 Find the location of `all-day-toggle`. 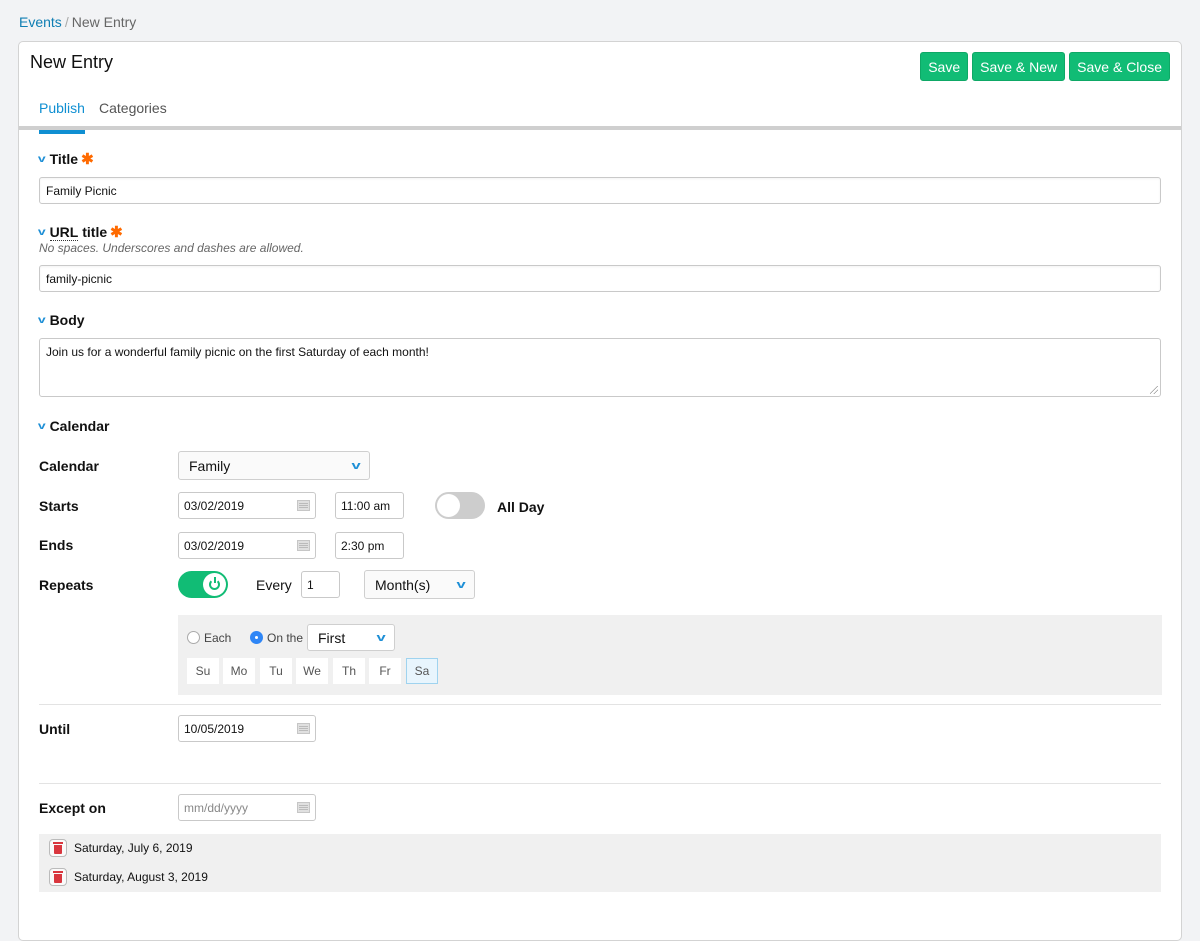

all-day-toggle is located at coordinates (460, 505).